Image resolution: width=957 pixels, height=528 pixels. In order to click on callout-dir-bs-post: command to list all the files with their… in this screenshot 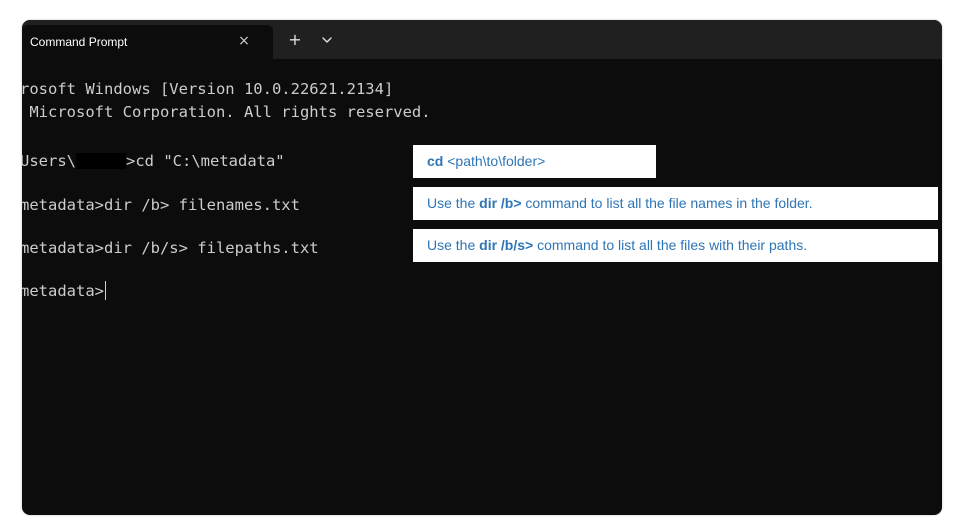, I will do `click(670, 245)`.